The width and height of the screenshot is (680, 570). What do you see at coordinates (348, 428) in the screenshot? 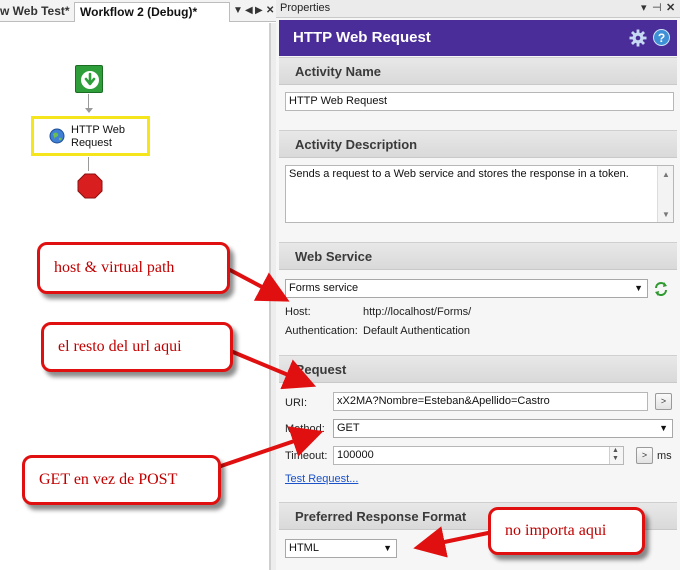
I see `method-selected: GET` at bounding box center [348, 428].